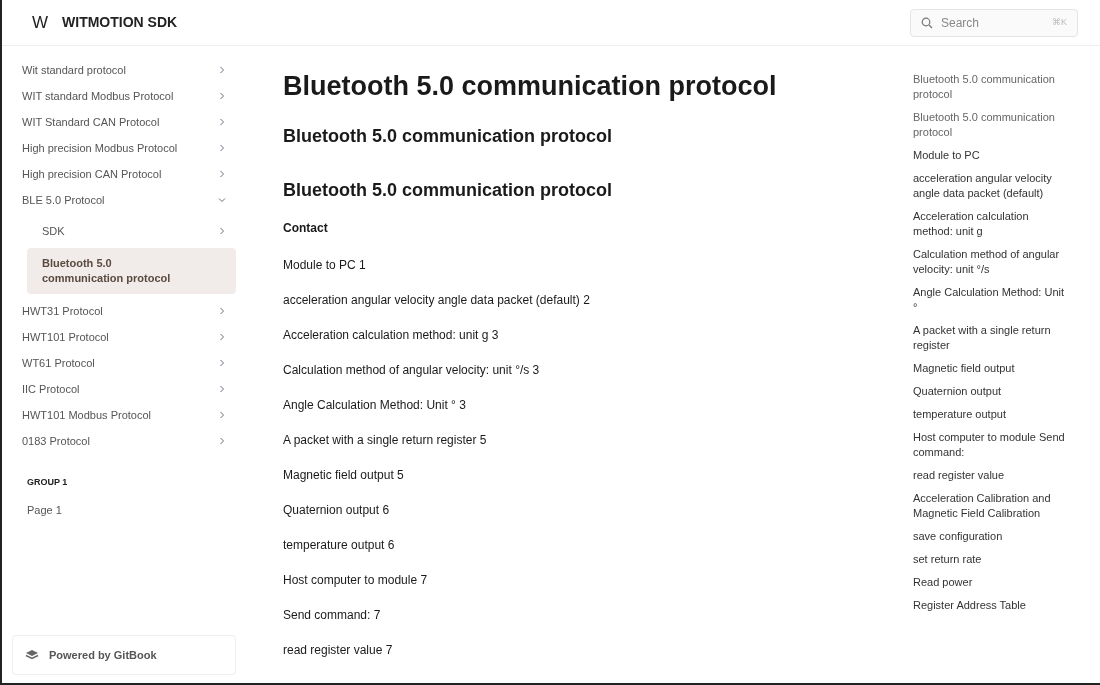 Image resolution: width=1100 pixels, height=685 pixels. I want to click on sidebar-item: High precision Modbus Protocol, so click(124, 148).